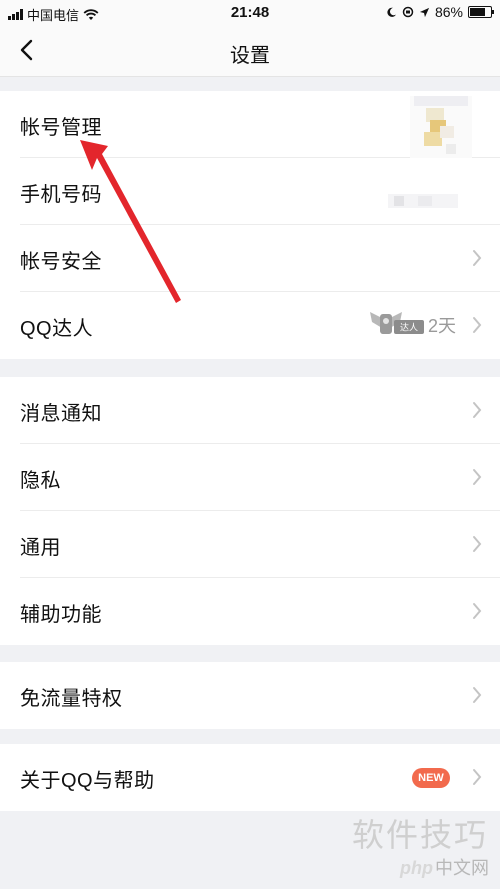 This screenshot has width=500, height=889. What do you see at coordinates (250, 611) in the screenshot?
I see `settings-item-accessibility: 辅助功能` at bounding box center [250, 611].